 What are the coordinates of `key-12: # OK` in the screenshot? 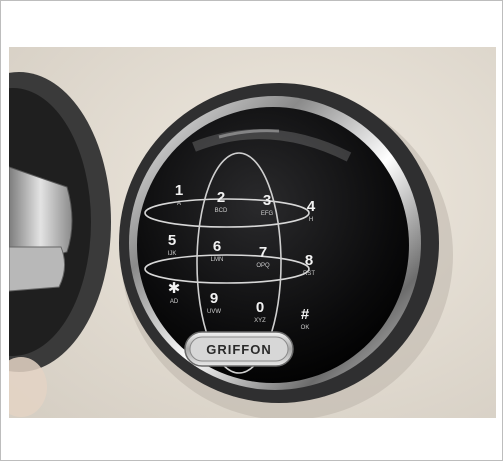 It's located at (305, 318).